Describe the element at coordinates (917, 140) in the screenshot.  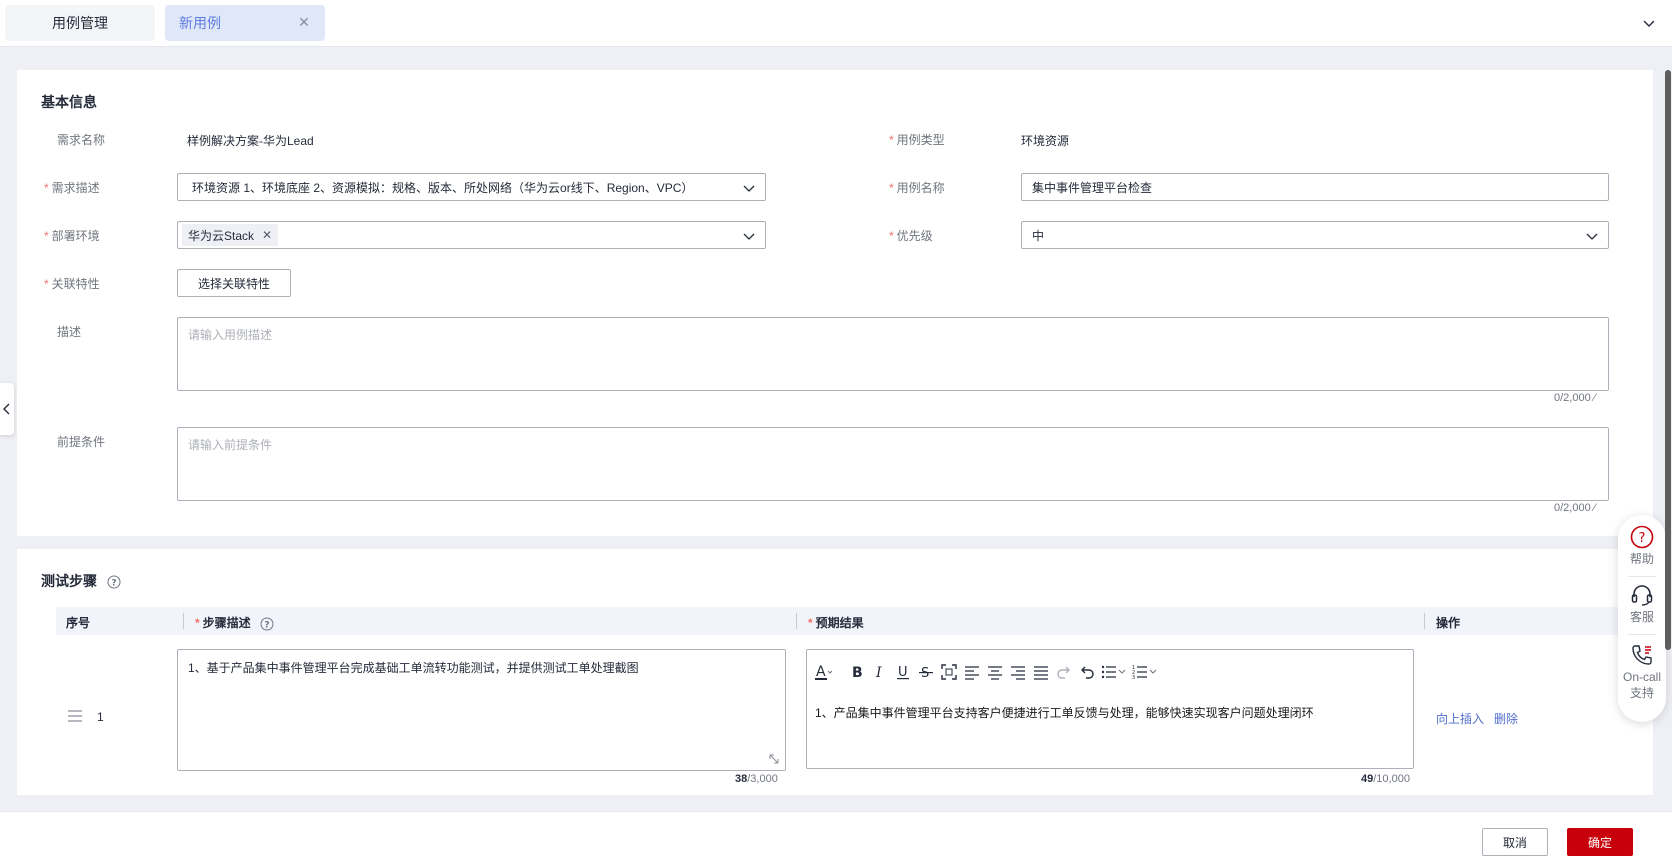
I see `label-case-type: * 用例类型` at that location.